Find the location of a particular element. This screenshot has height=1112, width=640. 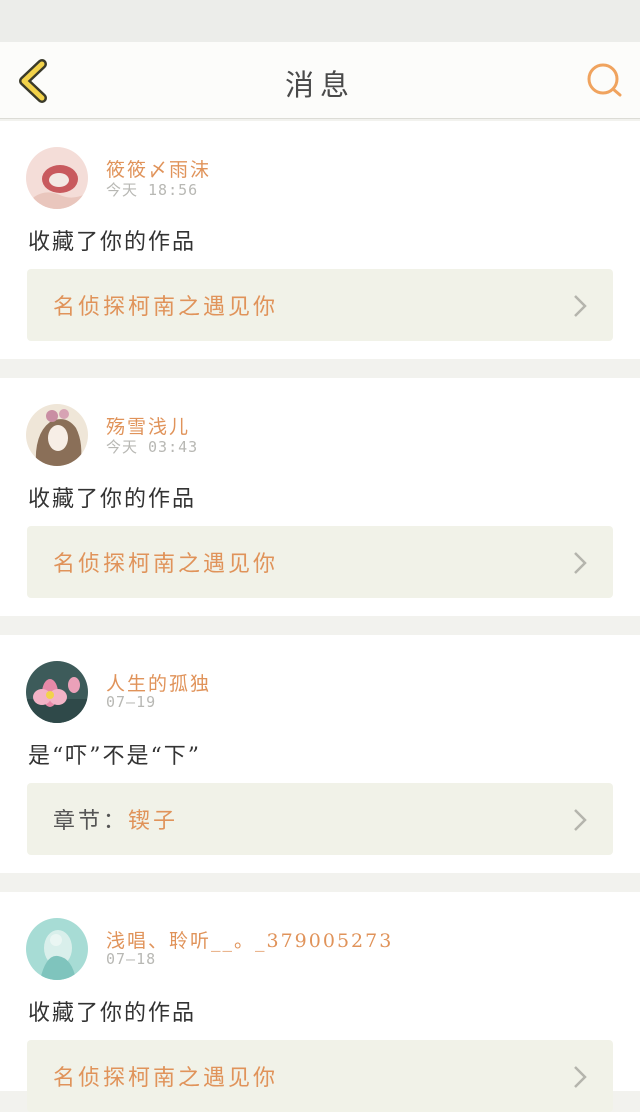

link-label: 章节：锲子 is located at coordinates (116, 821).